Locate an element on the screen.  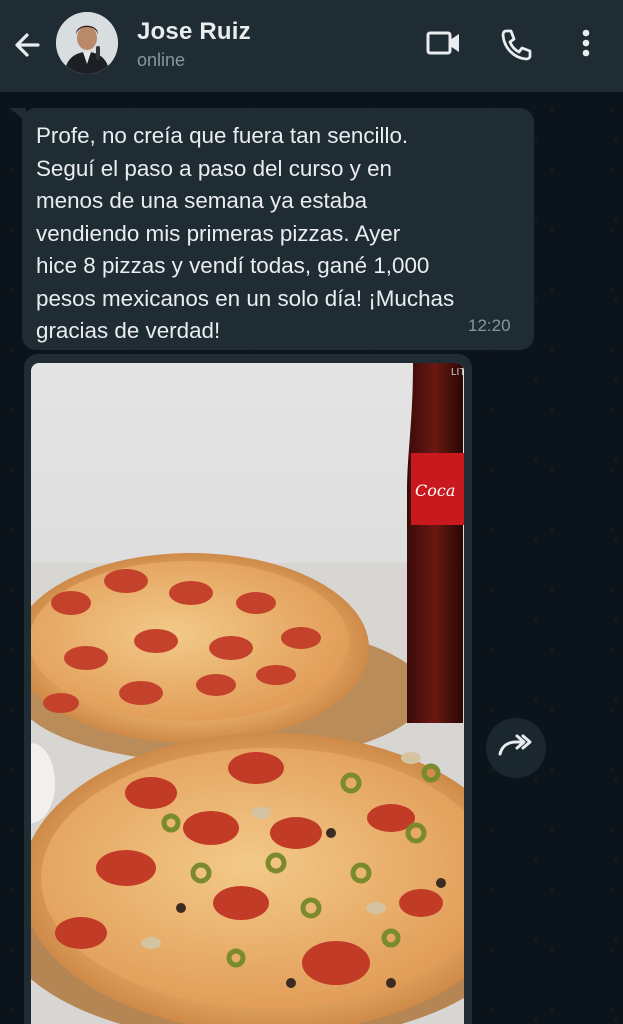
forward-button is located at coordinates (516, 748).